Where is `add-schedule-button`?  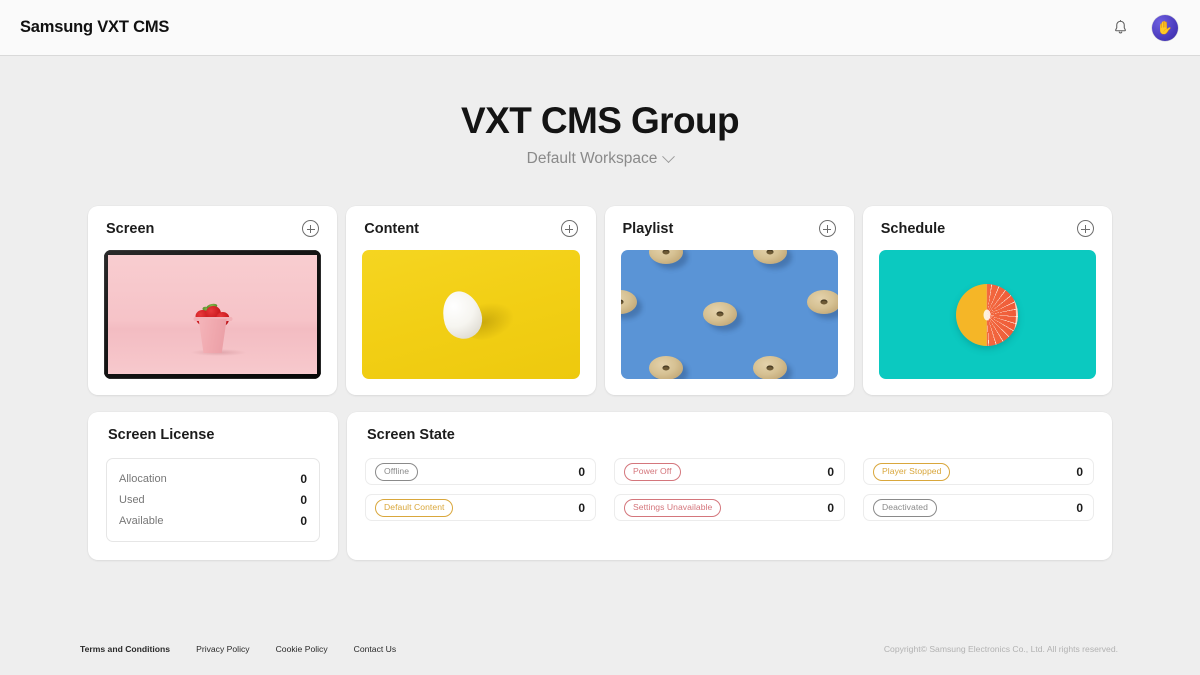
add-schedule-button is located at coordinates (1085, 229).